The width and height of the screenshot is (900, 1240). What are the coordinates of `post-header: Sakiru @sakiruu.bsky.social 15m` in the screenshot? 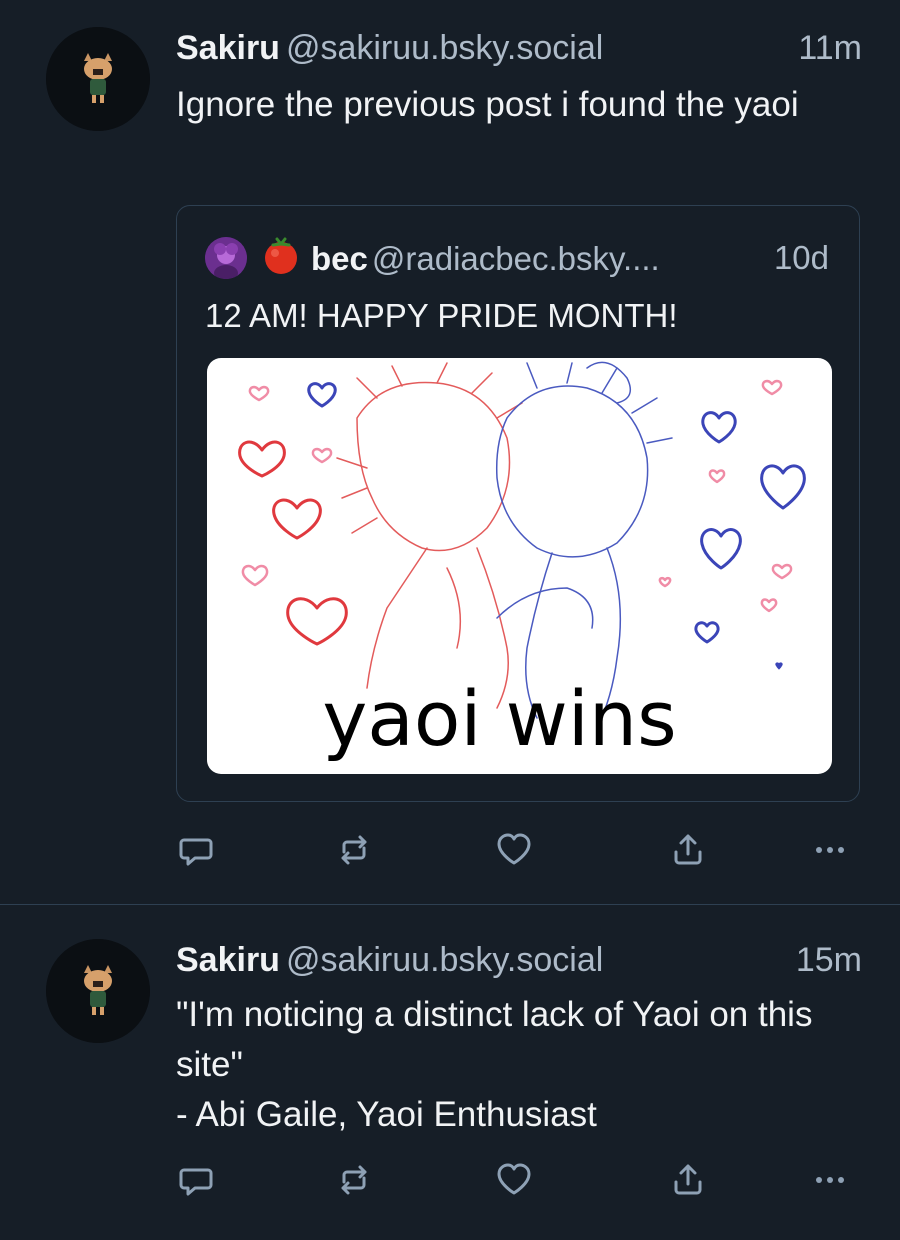 It's located at (519, 960).